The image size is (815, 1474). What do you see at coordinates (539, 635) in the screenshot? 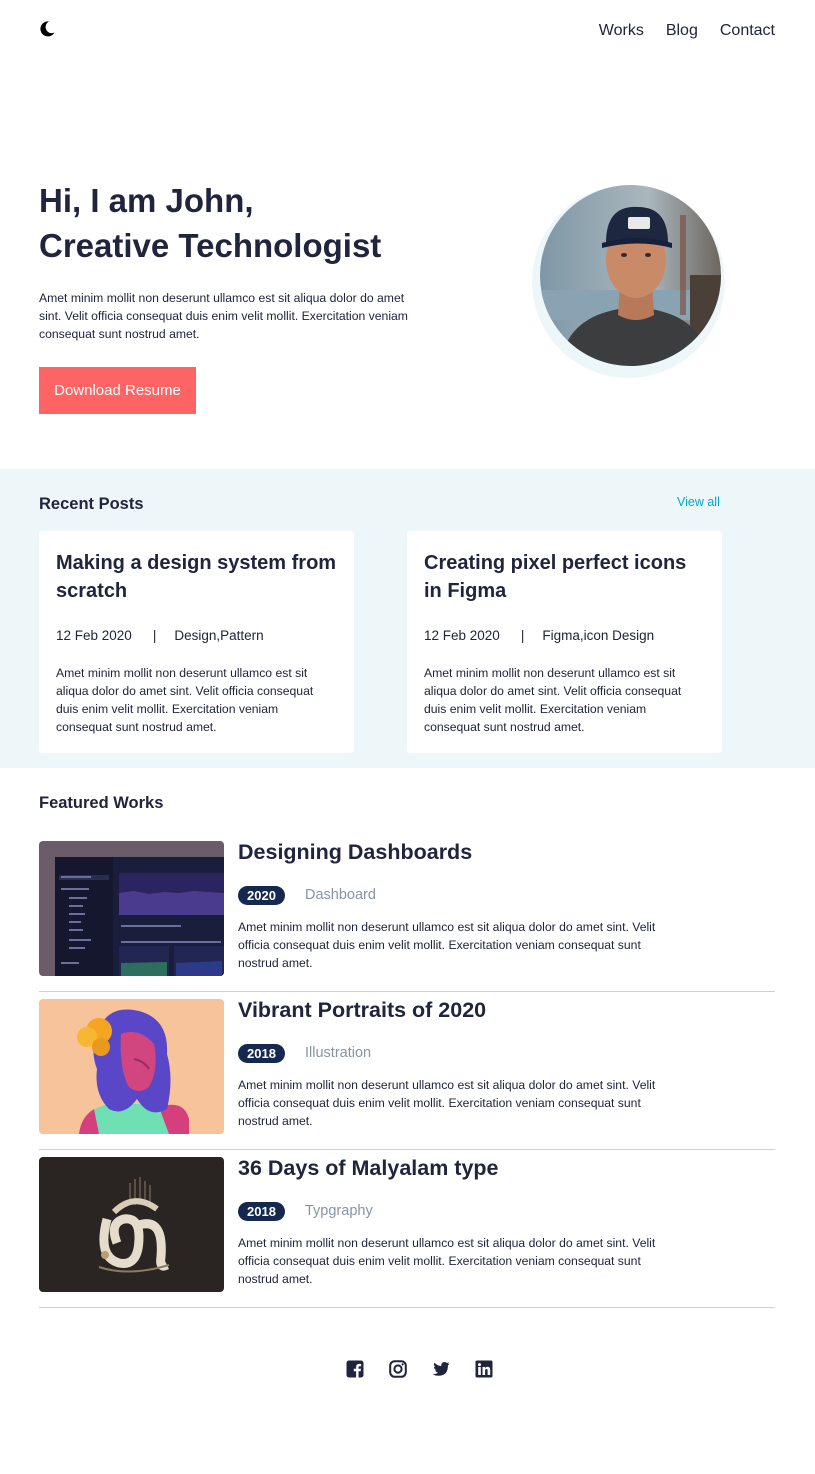
I see `post-meta: 12 Feb 2020 | Figma,icon Design` at bounding box center [539, 635].